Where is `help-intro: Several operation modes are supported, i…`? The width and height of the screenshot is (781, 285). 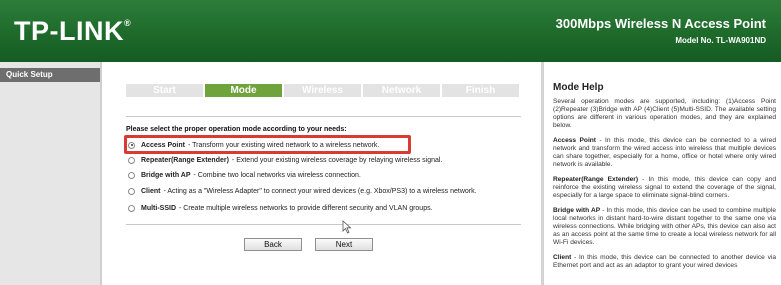 help-intro: Several operation modes are supported, i… is located at coordinates (664, 113).